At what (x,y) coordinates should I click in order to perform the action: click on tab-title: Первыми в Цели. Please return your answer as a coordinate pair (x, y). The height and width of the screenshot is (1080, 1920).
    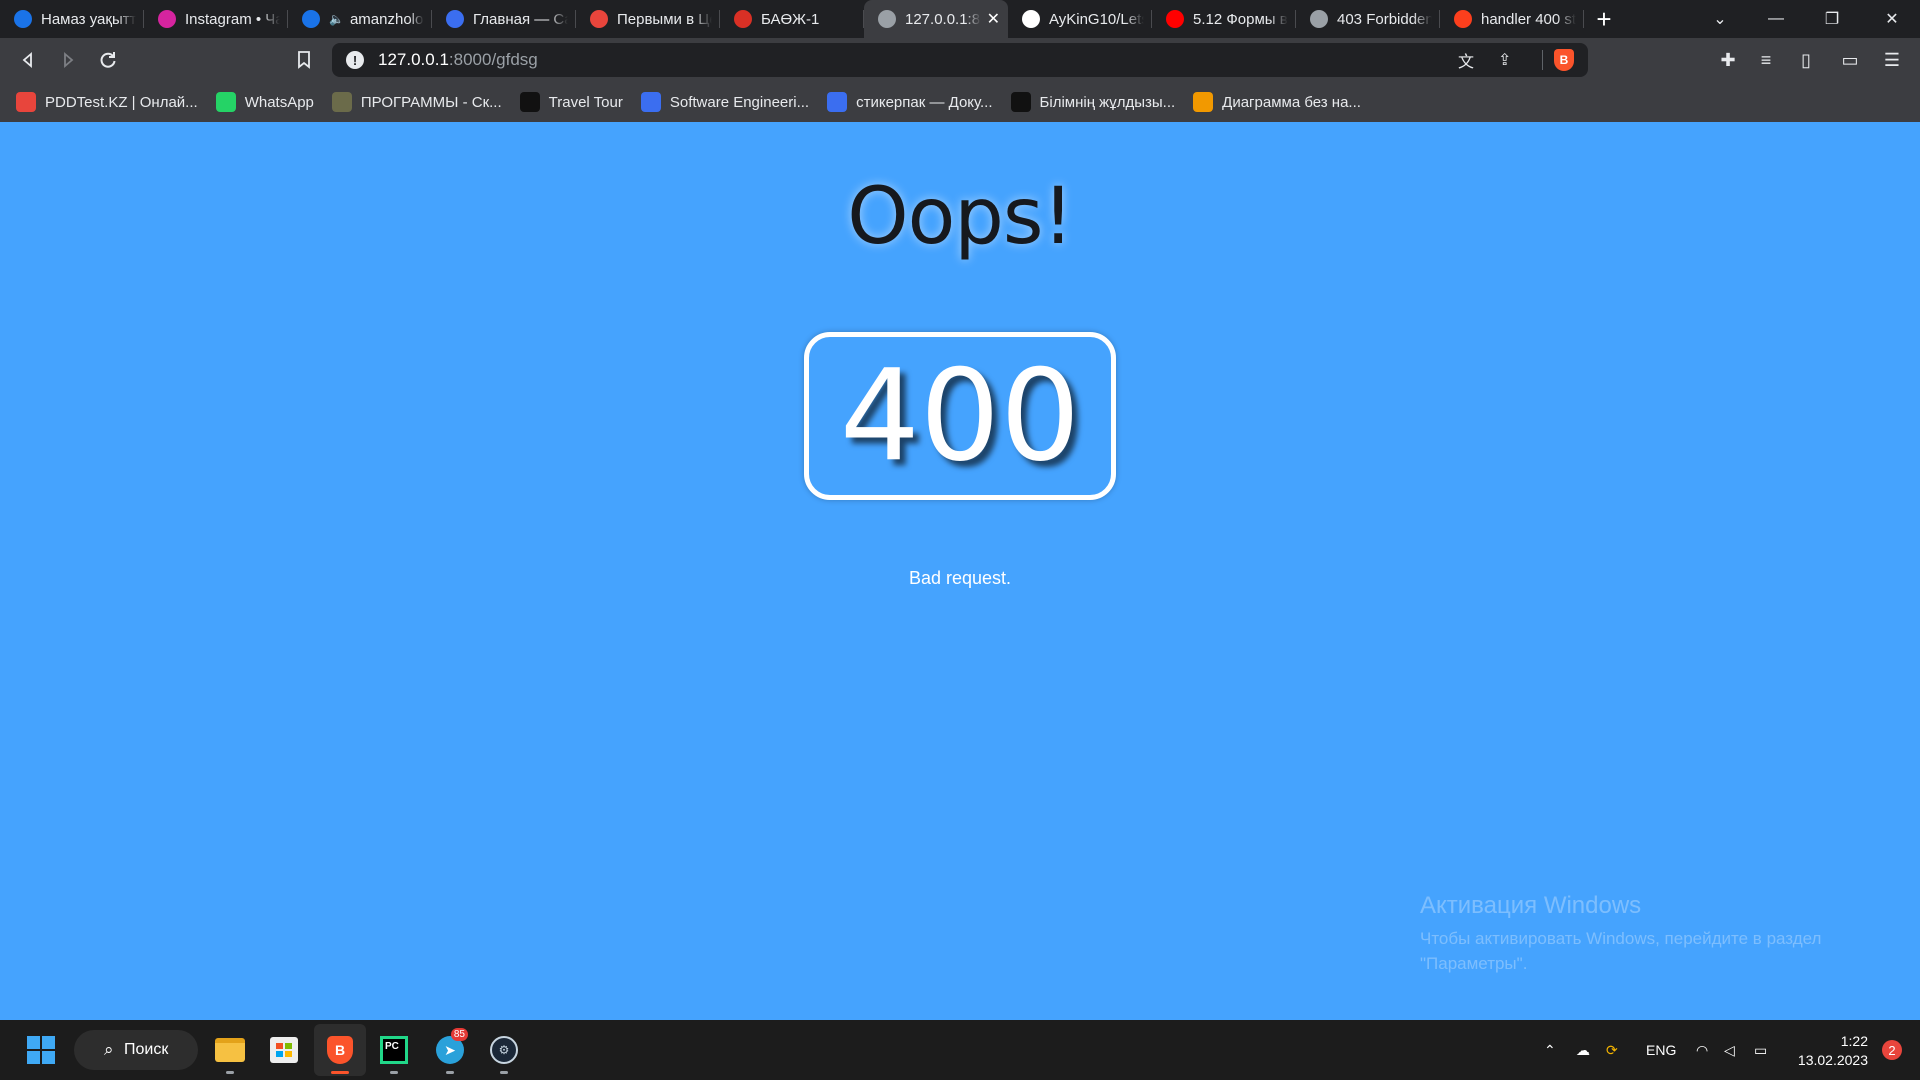
    Looking at the image, I should click on (664, 19).